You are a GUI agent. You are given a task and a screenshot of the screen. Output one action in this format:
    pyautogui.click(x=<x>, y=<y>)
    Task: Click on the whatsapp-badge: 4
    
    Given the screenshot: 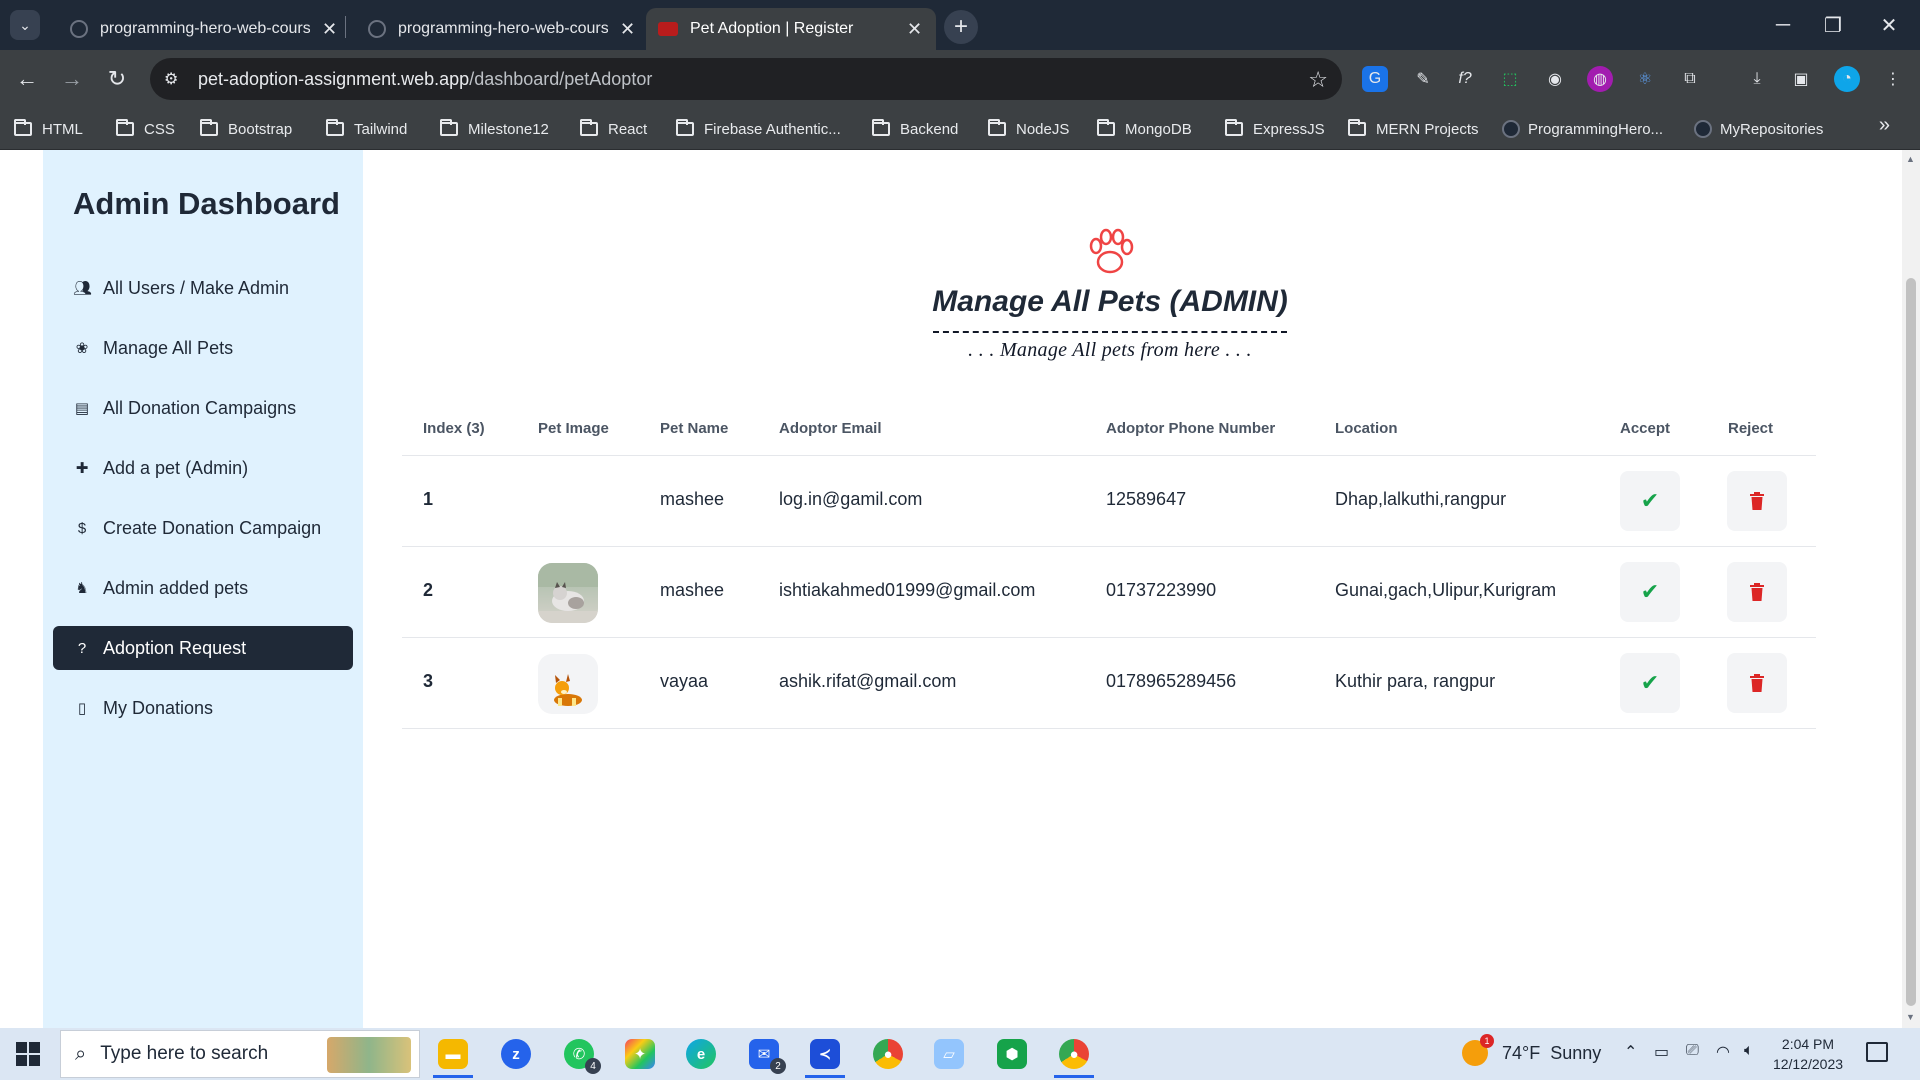 What is the action you would take?
    pyautogui.click(x=593, y=1066)
    